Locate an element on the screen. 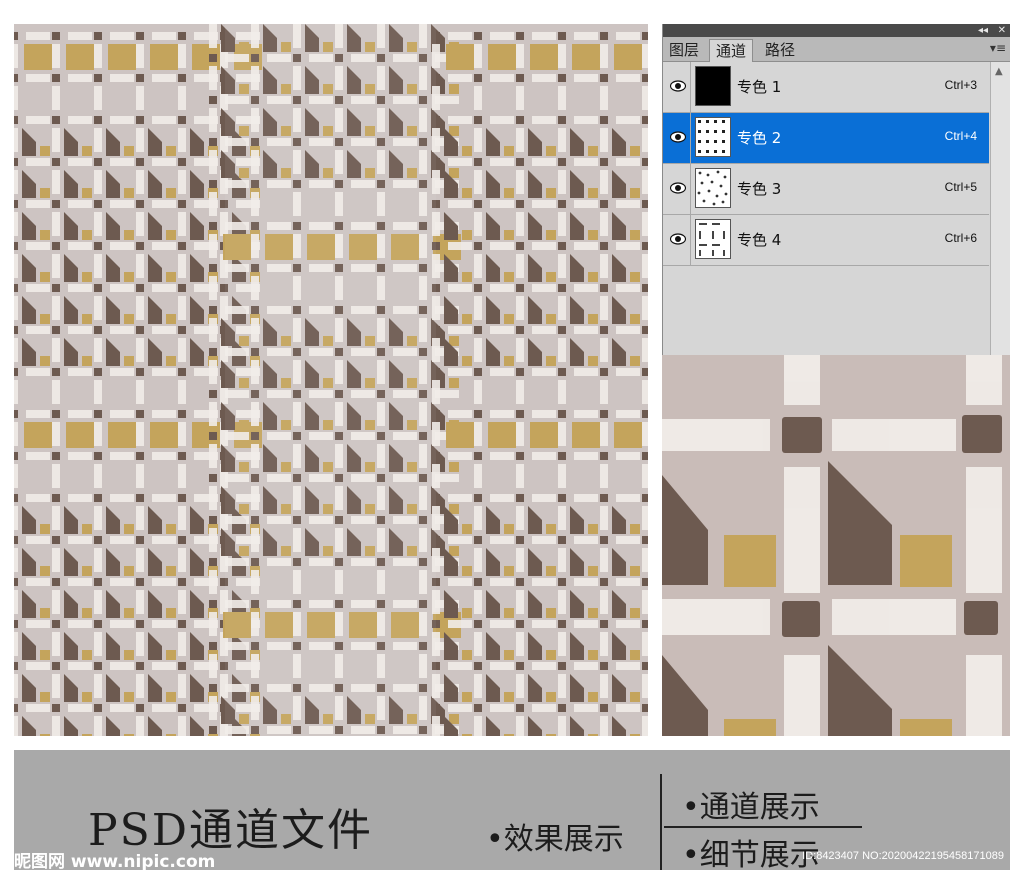 The width and height of the screenshot is (1024, 876). collapse-icon: ◂◂ is located at coordinates (983, 30).